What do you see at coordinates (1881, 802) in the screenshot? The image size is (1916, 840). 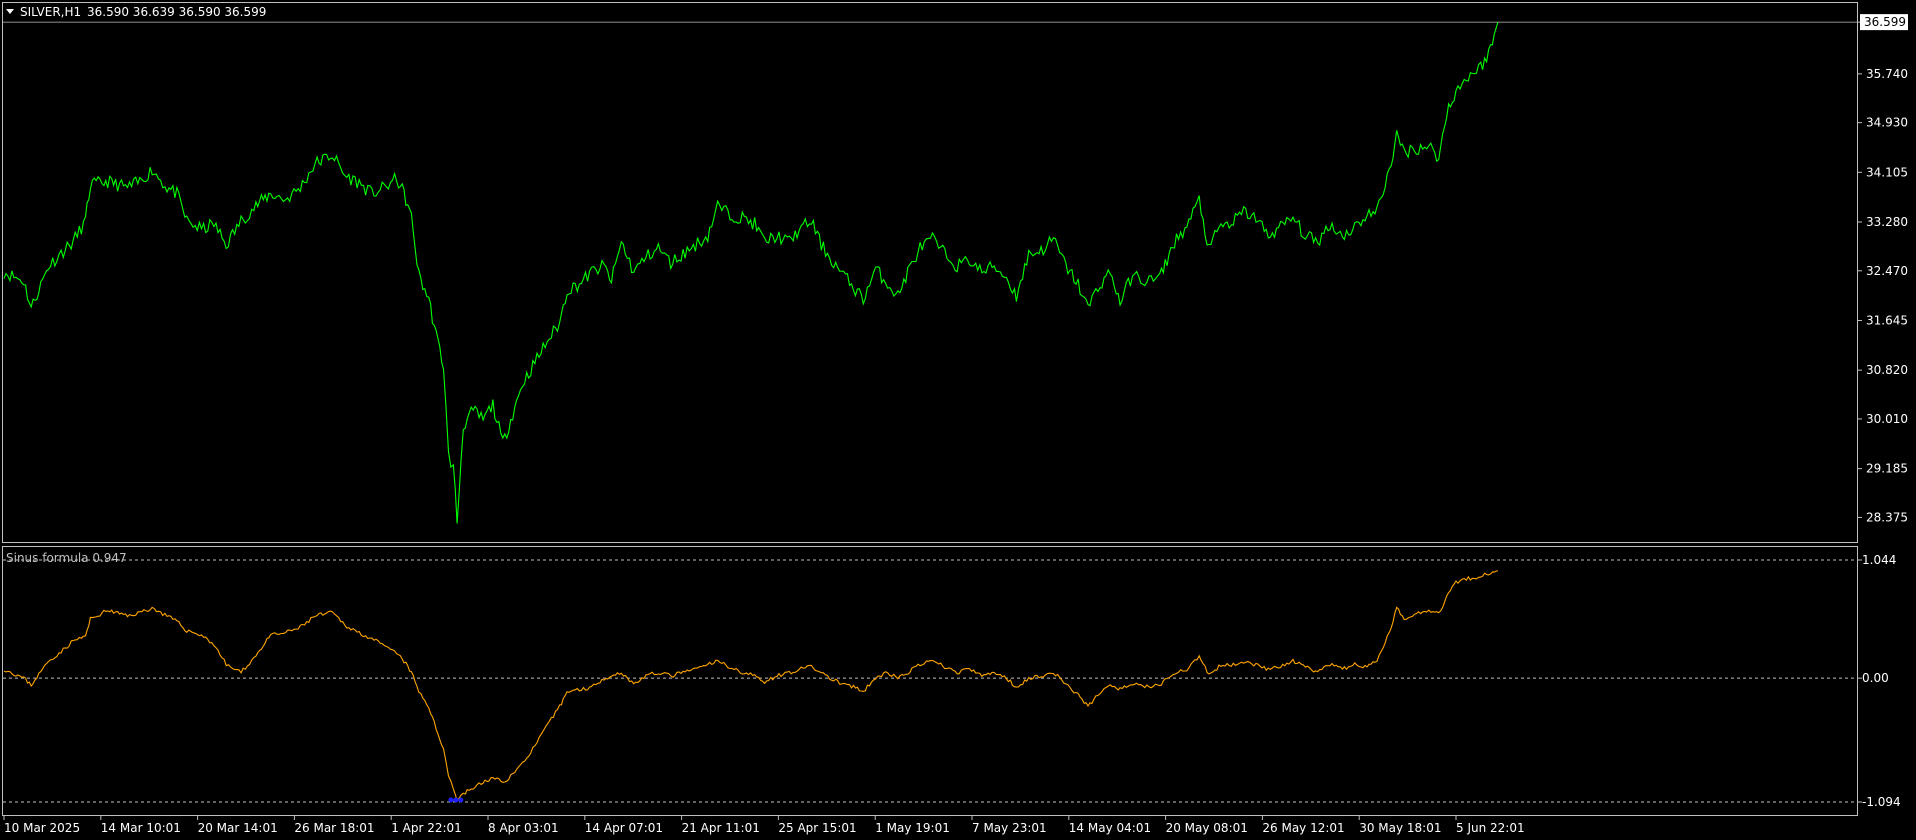 I see `indicator-tick-label: -1.094` at bounding box center [1881, 802].